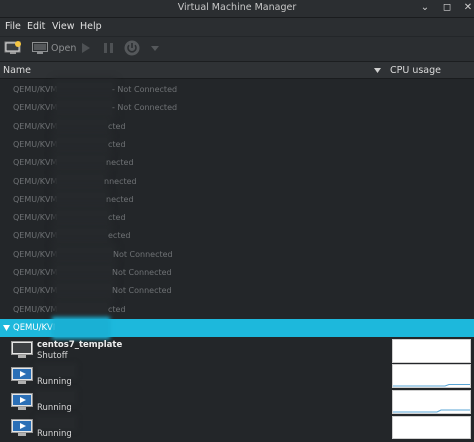  Describe the element at coordinates (36, 26) in the screenshot. I see `menu-edit: Edit` at that location.